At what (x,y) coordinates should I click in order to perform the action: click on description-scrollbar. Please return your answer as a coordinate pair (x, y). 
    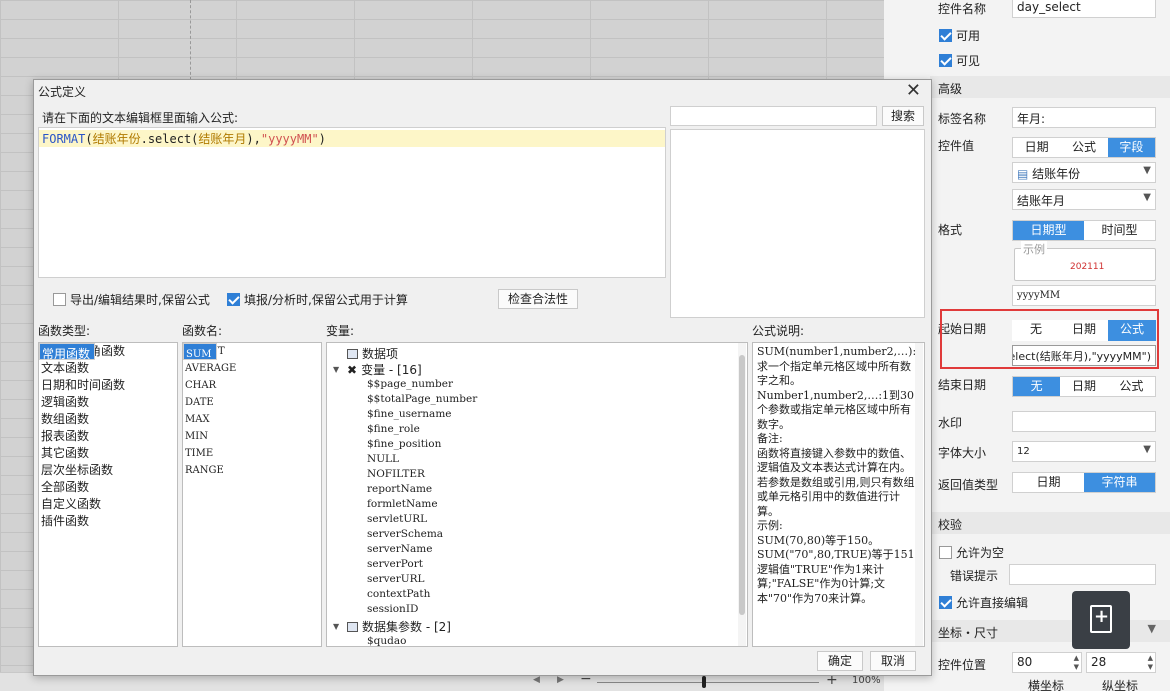
    Looking at the image, I should click on (919, 494).